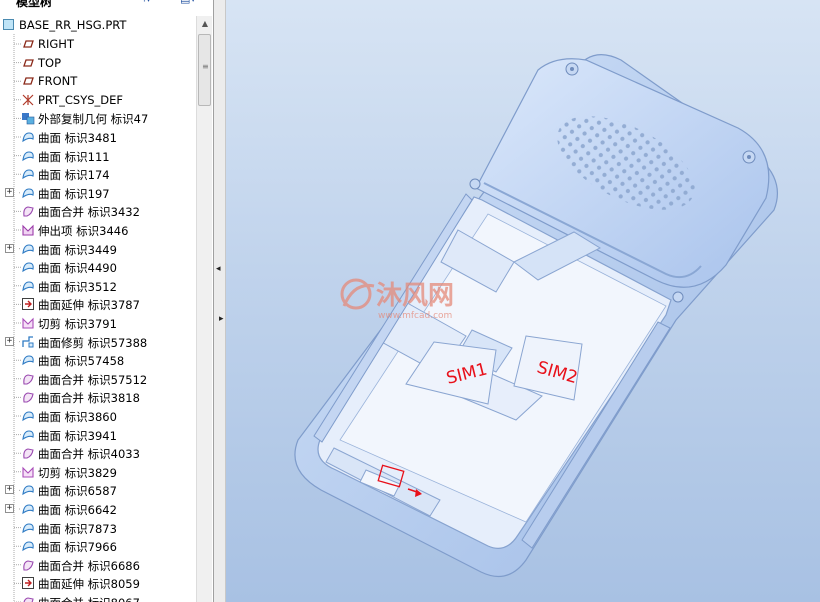 Image resolution: width=820 pixels, height=602 pixels. I want to click on tree-item: 曲面延伸 标识3787, so click(98, 304).